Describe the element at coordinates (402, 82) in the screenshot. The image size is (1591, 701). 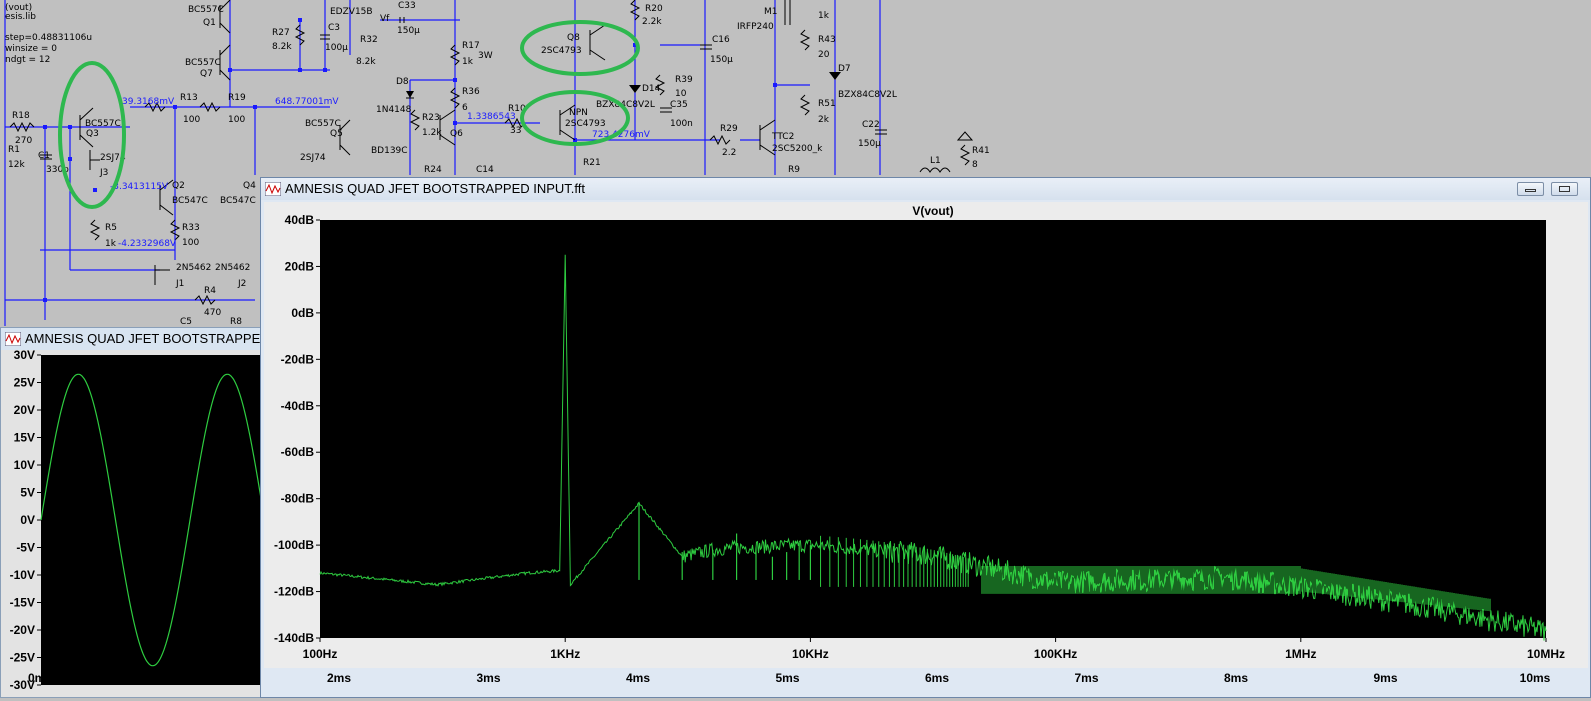
I see `svg-text: D8` at that location.